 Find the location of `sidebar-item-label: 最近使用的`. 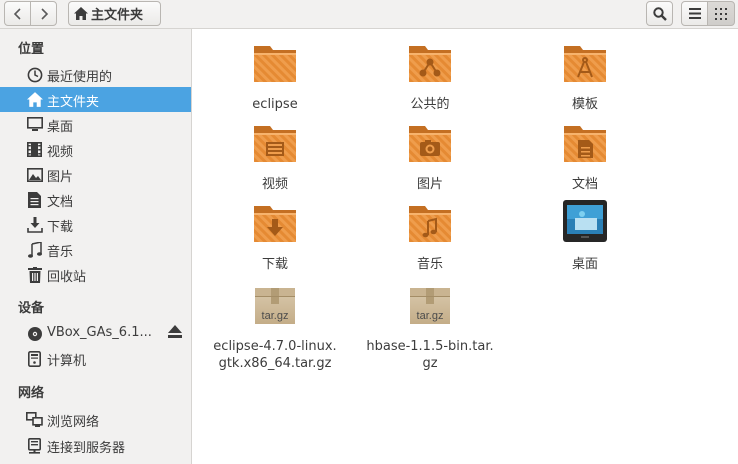

sidebar-item-label: 最近使用的 is located at coordinates (80, 77).